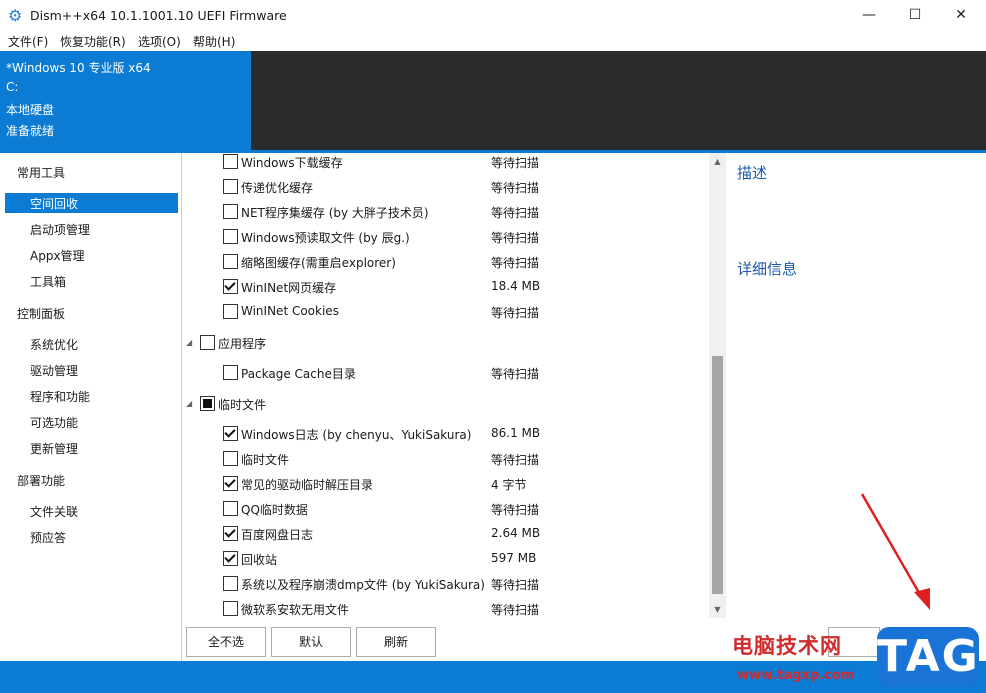 The image size is (986, 693). What do you see at coordinates (717, 475) in the screenshot?
I see `scroll-thumb` at bounding box center [717, 475].